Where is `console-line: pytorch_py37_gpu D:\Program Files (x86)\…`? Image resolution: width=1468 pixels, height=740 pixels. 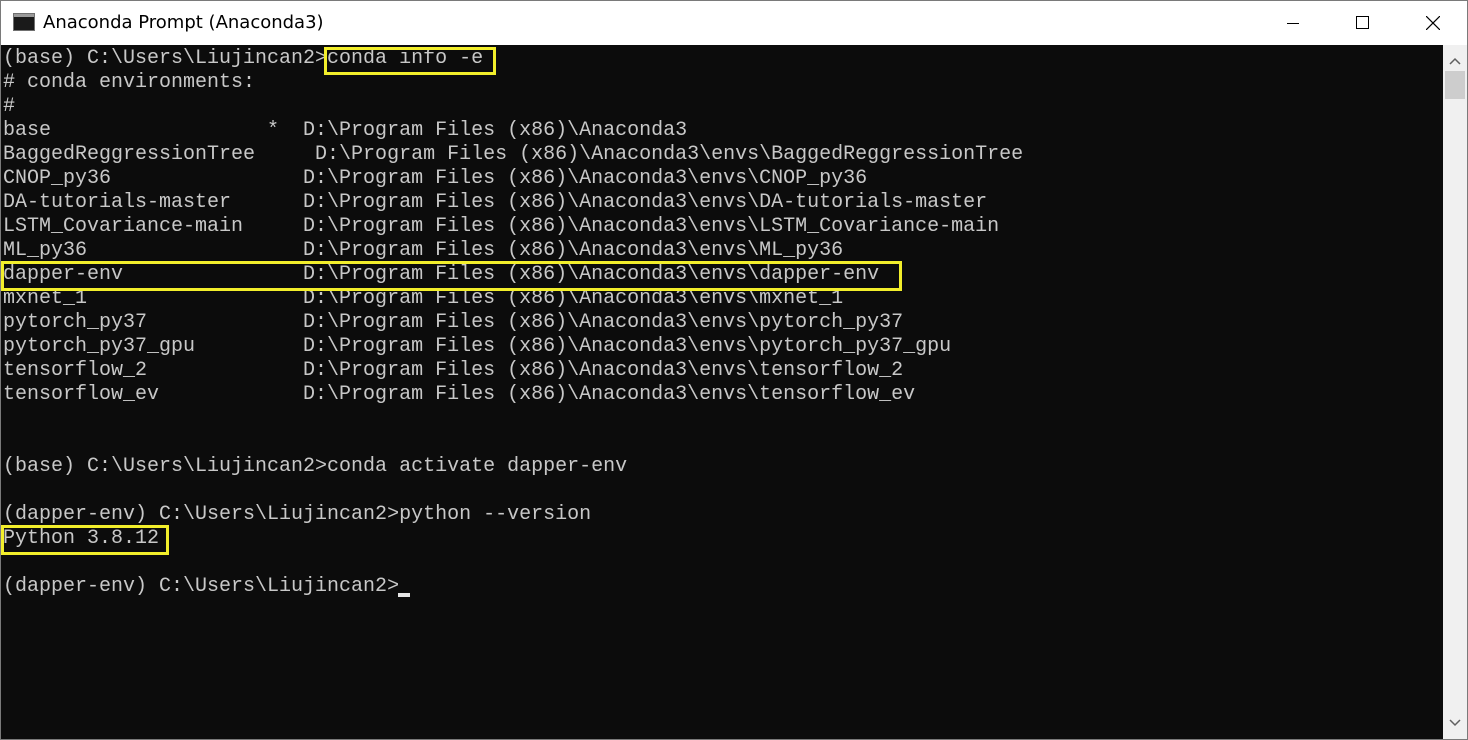
console-line: pytorch_py37_gpu D:\Program Files (x86)\… is located at coordinates (477, 346).